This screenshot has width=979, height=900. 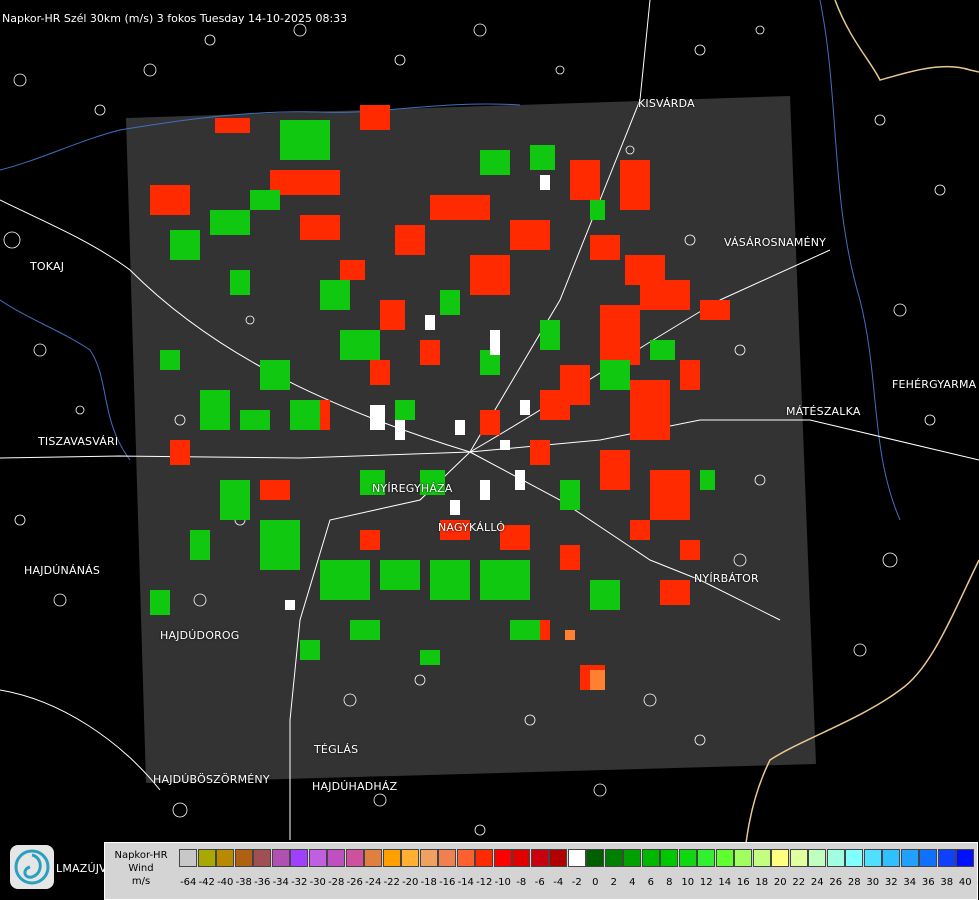 I want to click on legend-tick-label: -36, so click(x=262, y=882).